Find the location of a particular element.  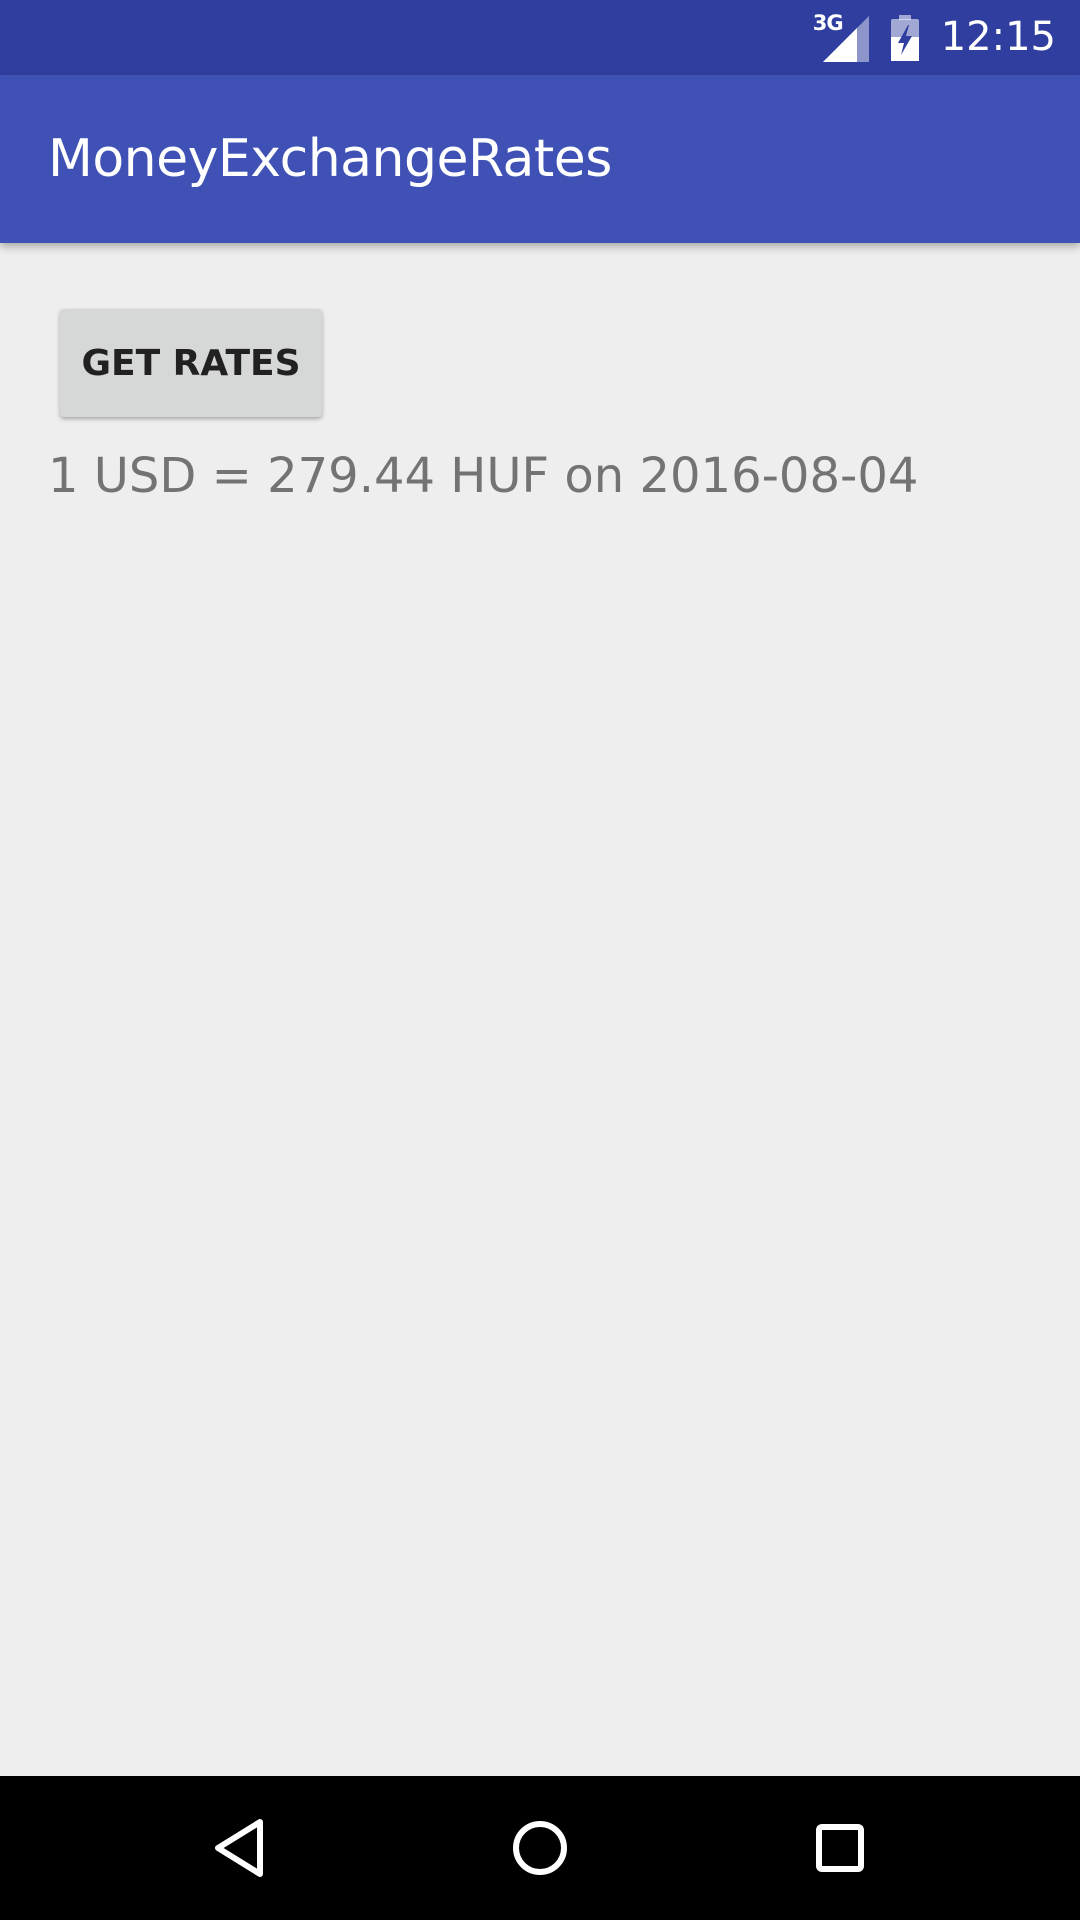

status-icons: 3G 12:15 is located at coordinates (934, 37).